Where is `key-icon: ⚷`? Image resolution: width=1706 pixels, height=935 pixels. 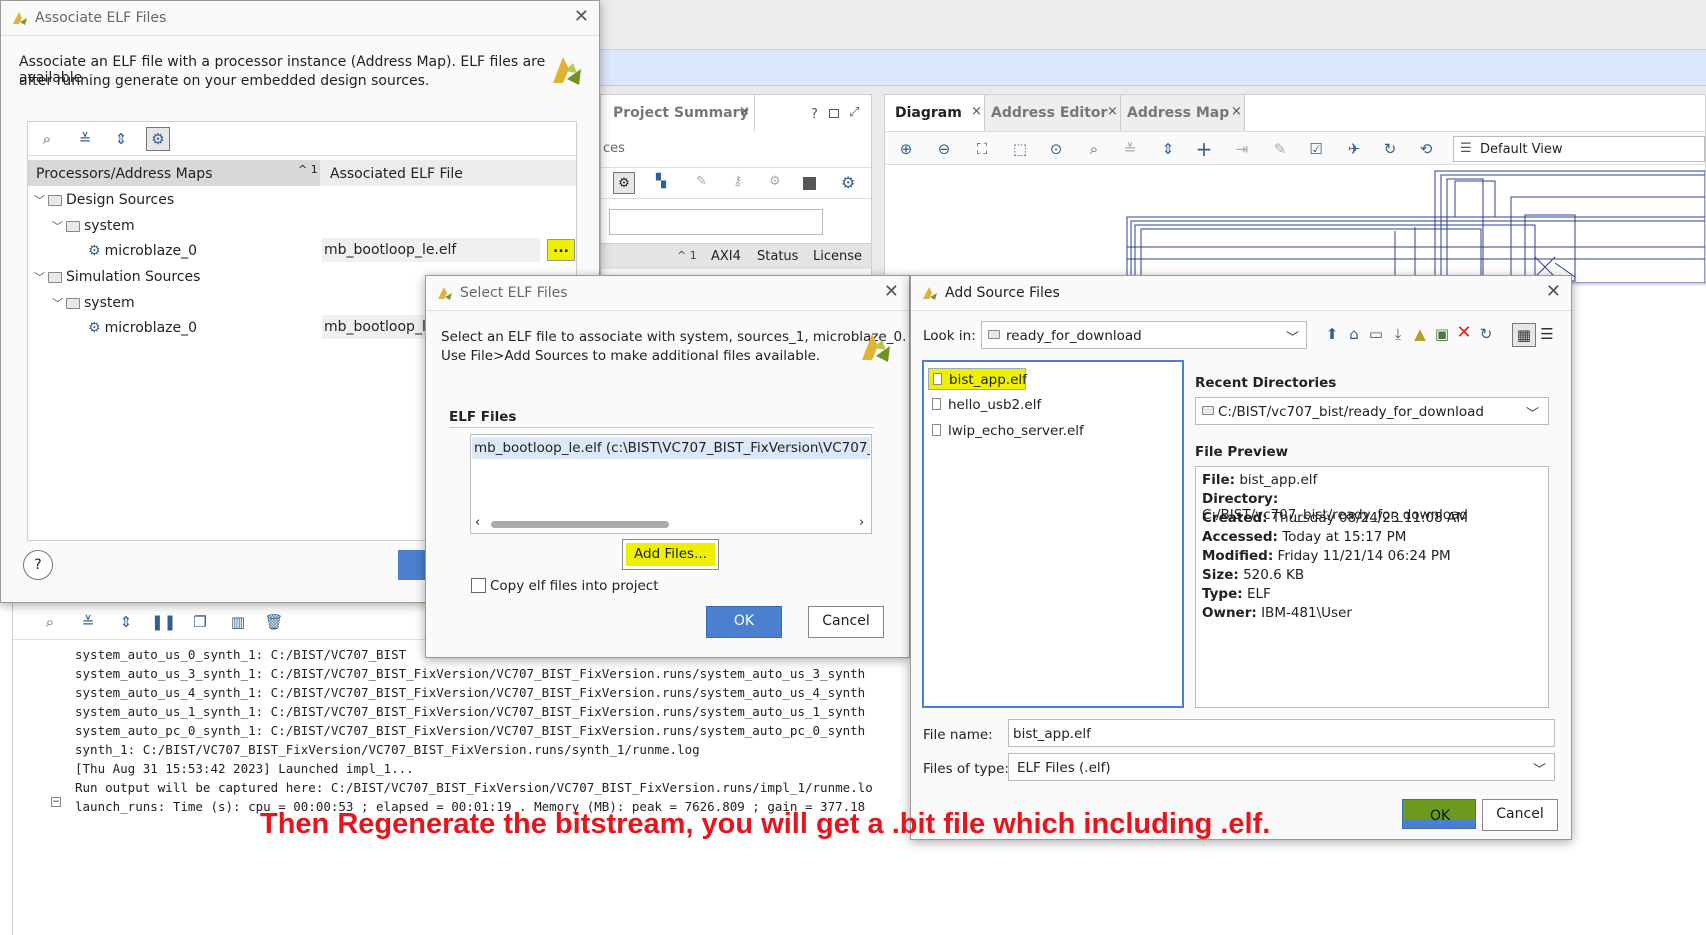
key-icon: ⚷ is located at coordinates (738, 181).